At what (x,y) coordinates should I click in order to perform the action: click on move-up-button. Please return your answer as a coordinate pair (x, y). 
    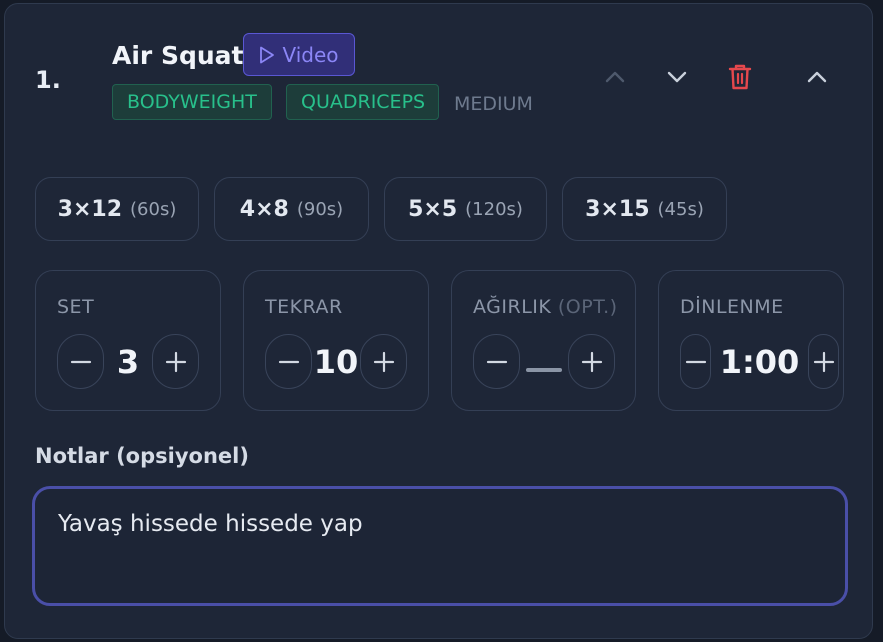
    Looking at the image, I should click on (615, 77).